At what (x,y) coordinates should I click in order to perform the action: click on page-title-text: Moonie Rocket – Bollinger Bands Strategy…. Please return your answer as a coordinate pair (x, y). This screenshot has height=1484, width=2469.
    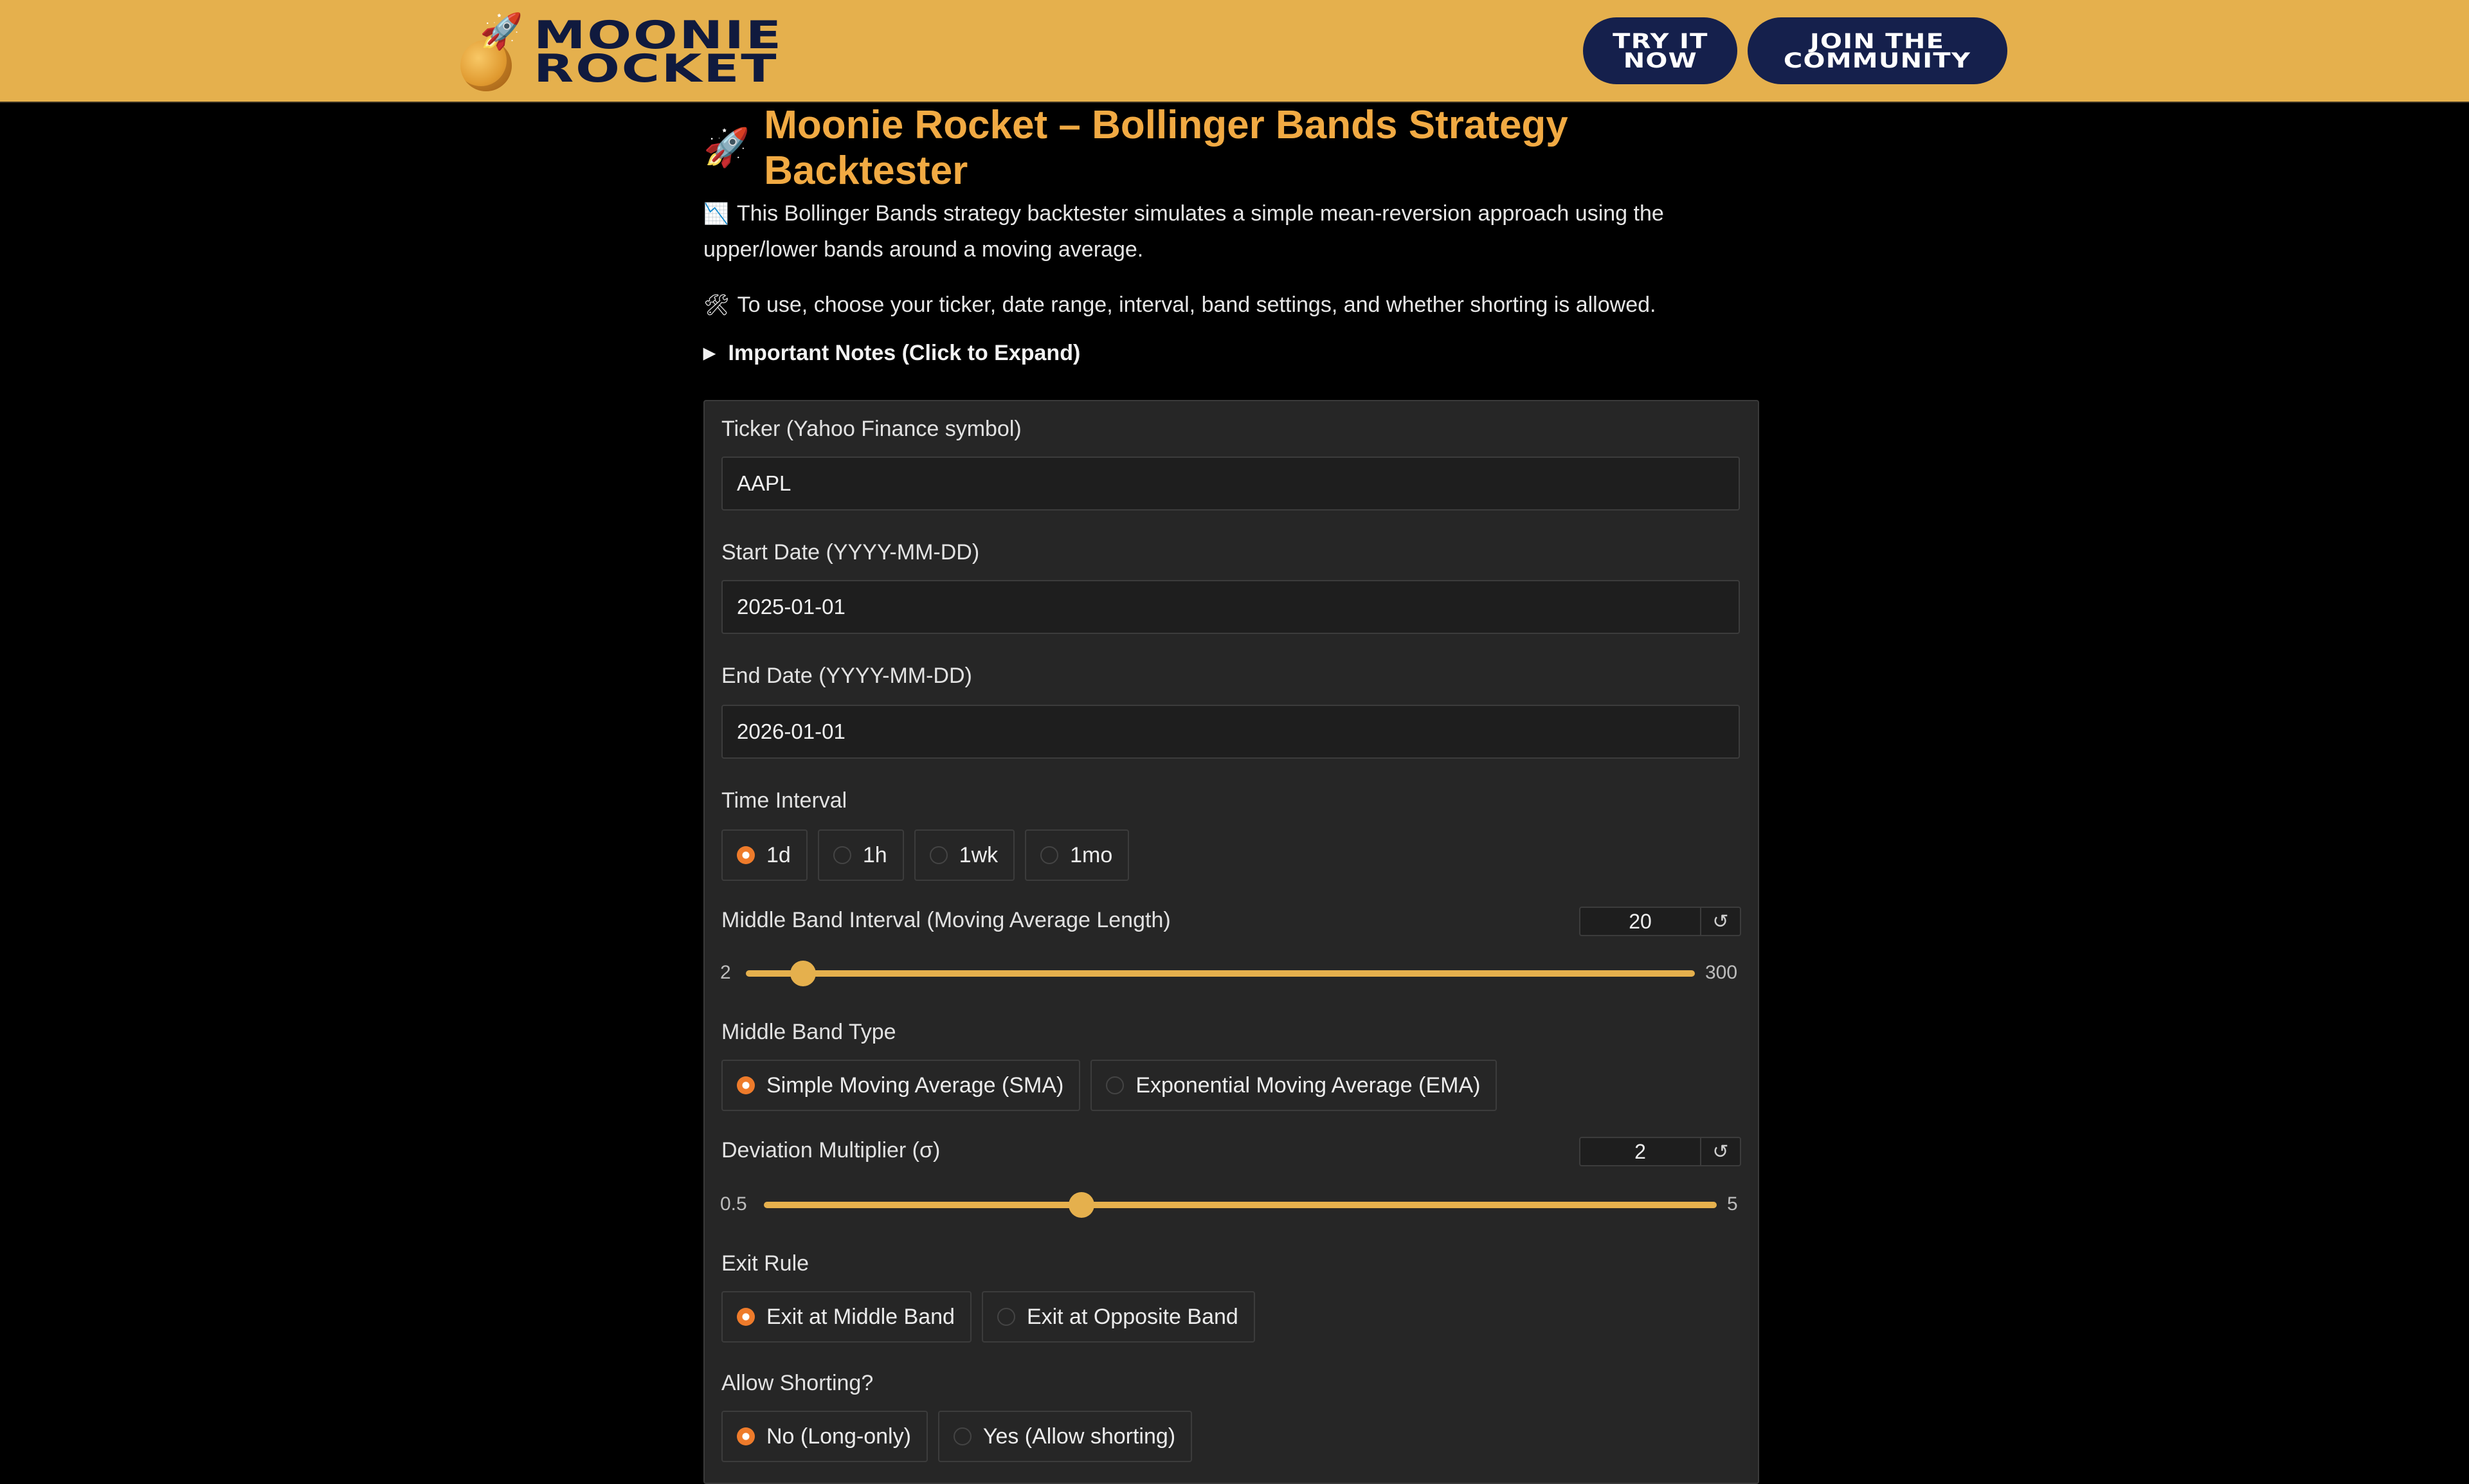
    Looking at the image, I should click on (1166, 148).